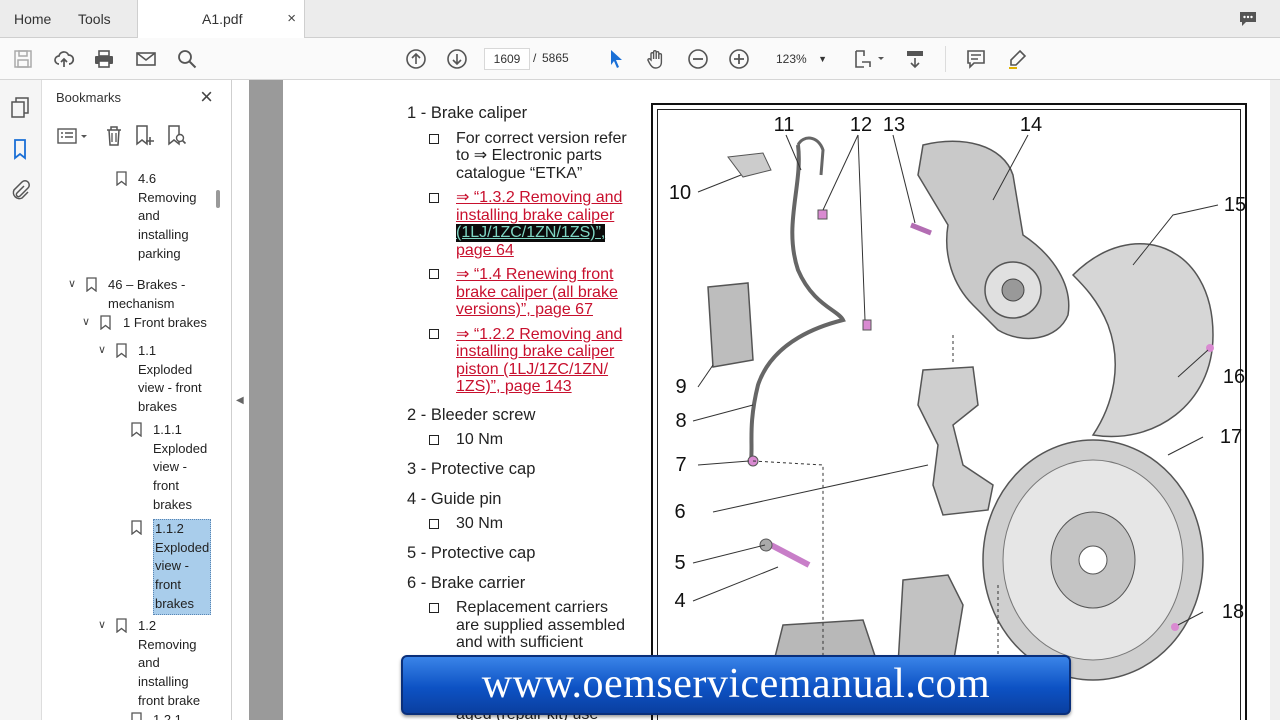 This screenshot has width=1280, height=720. I want to click on email-icon, so click(146, 59).